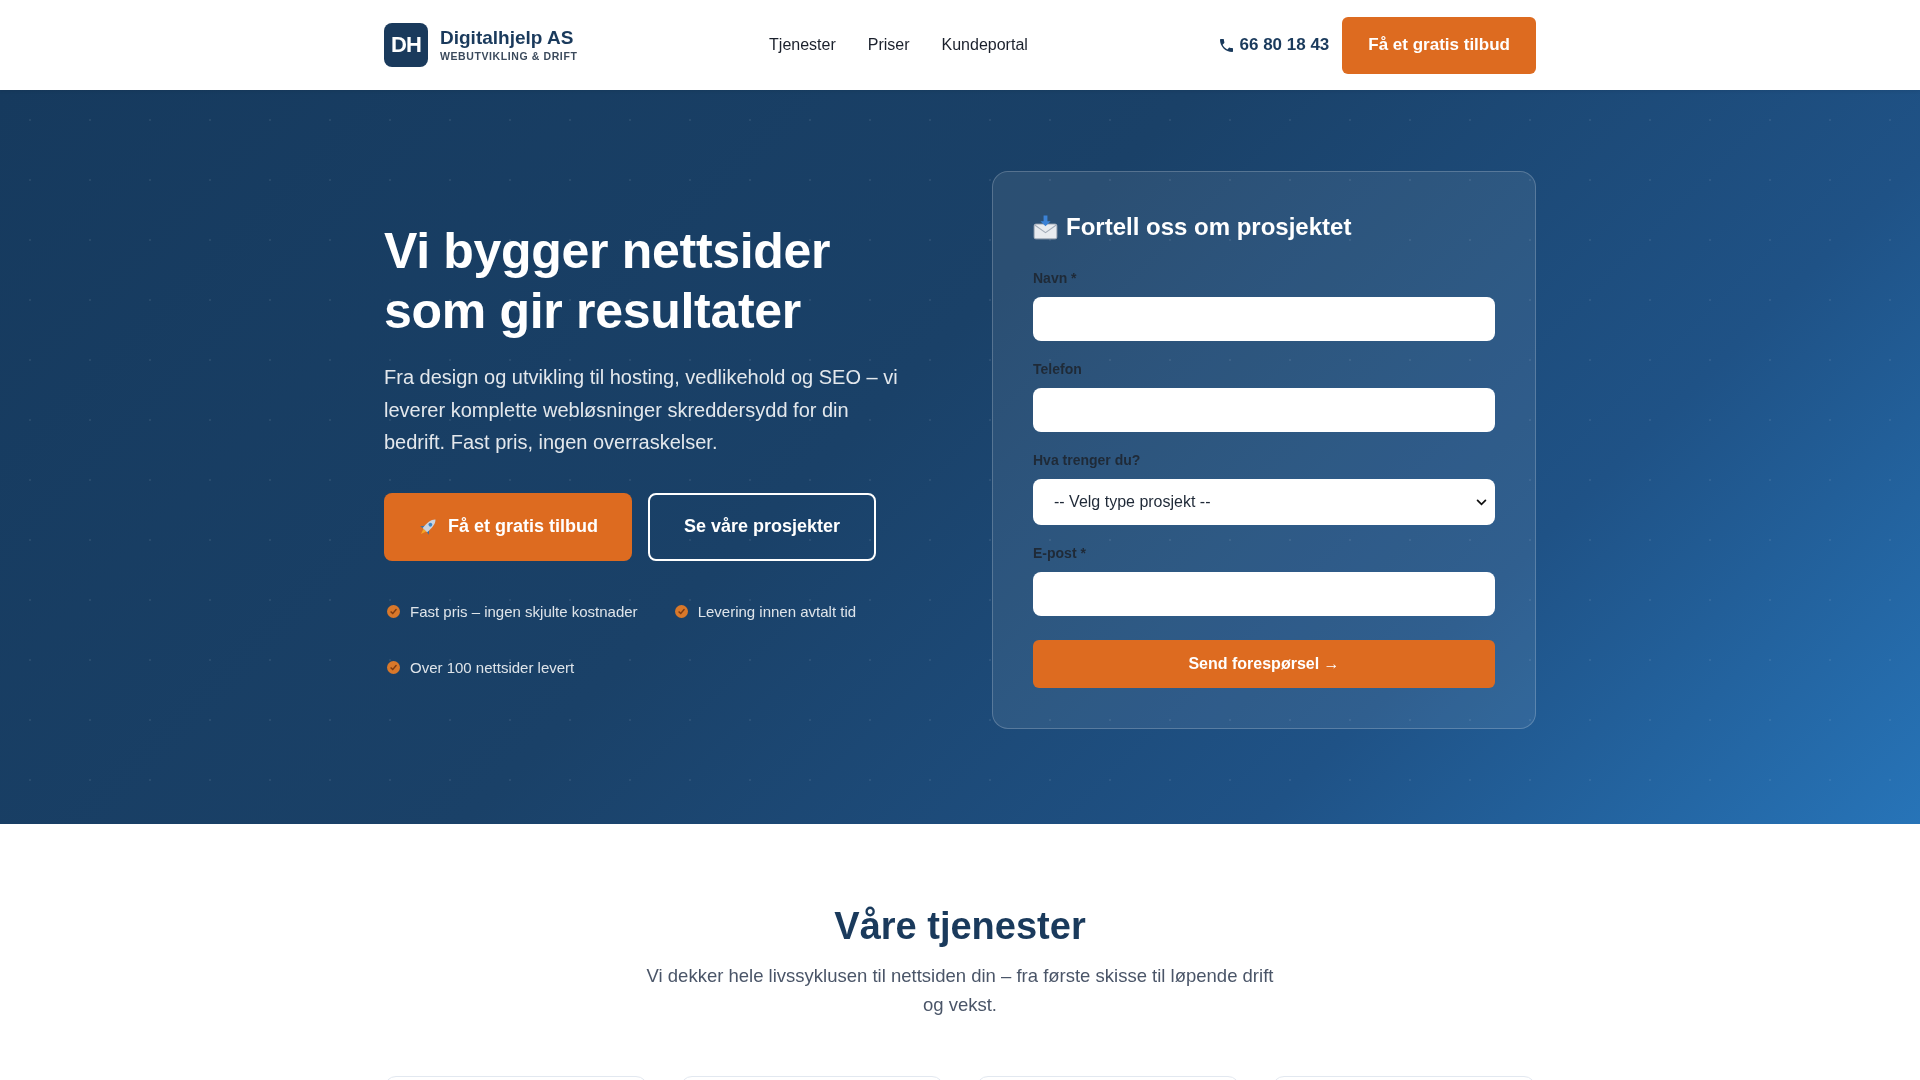  Describe the element at coordinates (777, 611) in the screenshot. I see `highlight-text: Levering innen avtalt tid` at that location.